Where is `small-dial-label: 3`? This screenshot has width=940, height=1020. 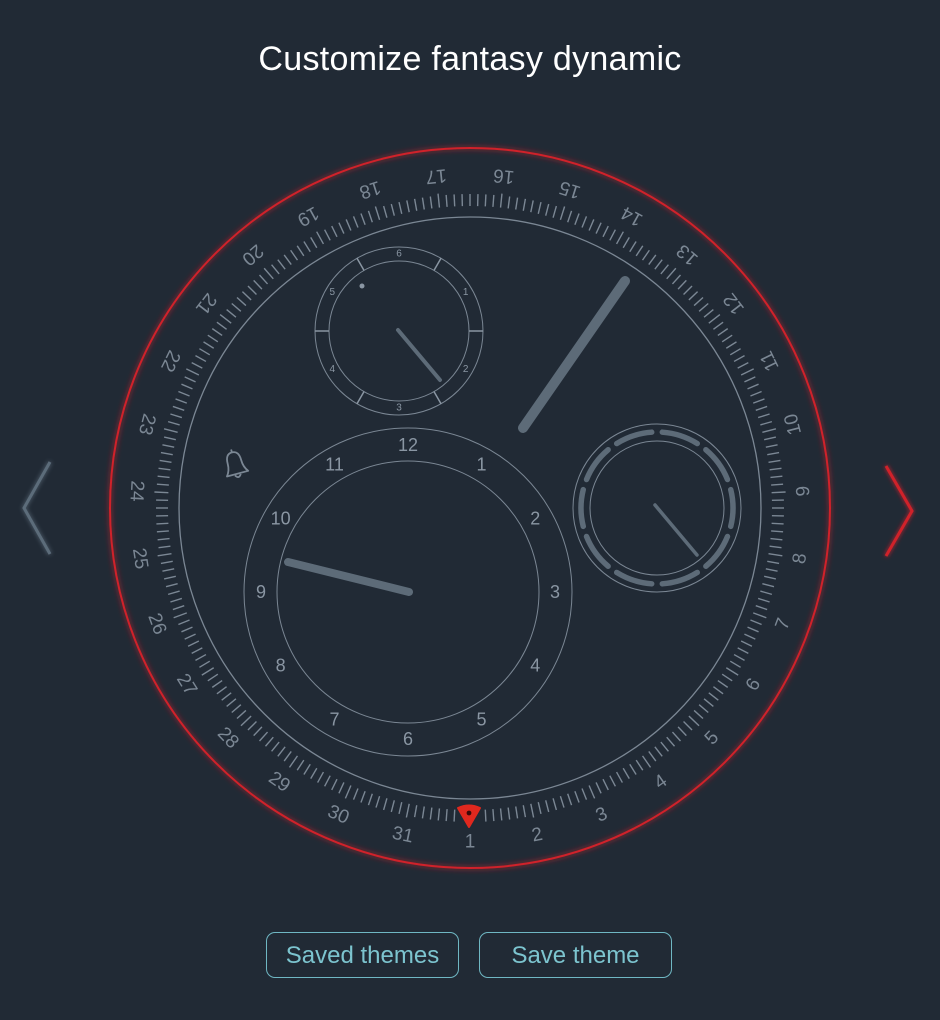
small-dial-label: 3 is located at coordinates (399, 408).